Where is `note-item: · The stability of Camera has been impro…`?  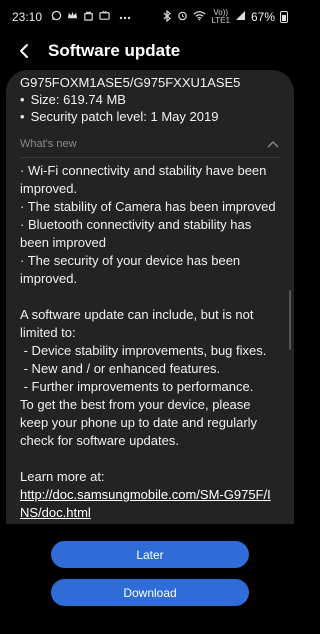 note-item: · The stability of Camera has been impro… is located at coordinates (148, 206).